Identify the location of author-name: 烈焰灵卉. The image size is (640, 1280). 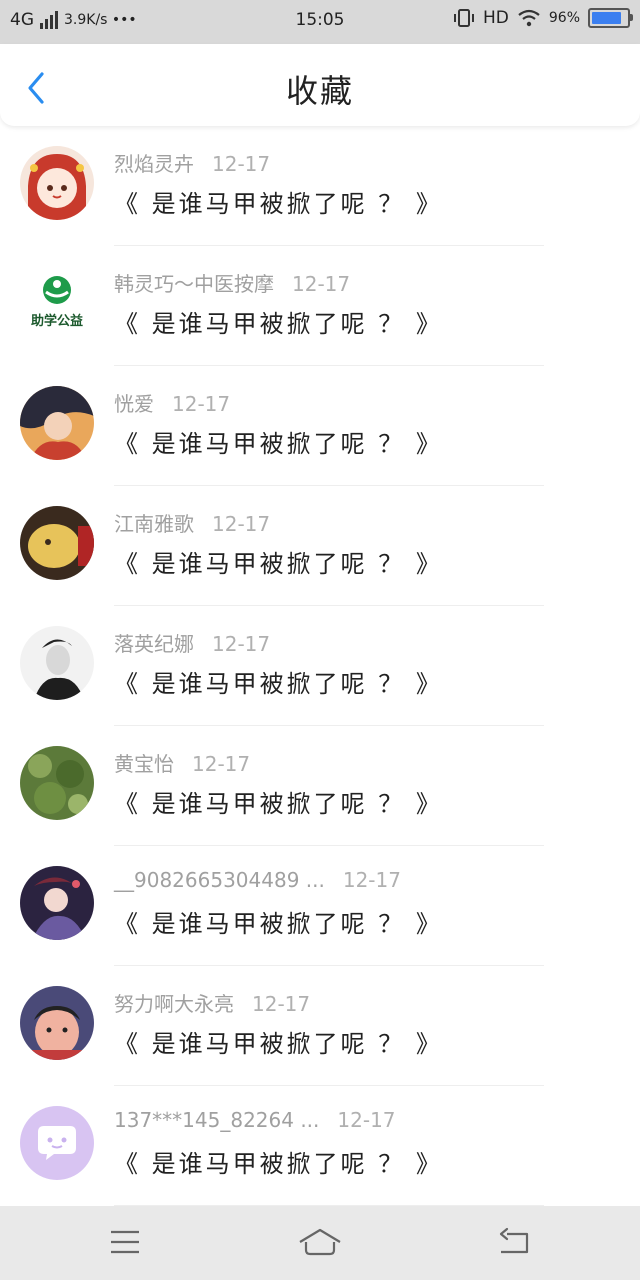
(154, 164).